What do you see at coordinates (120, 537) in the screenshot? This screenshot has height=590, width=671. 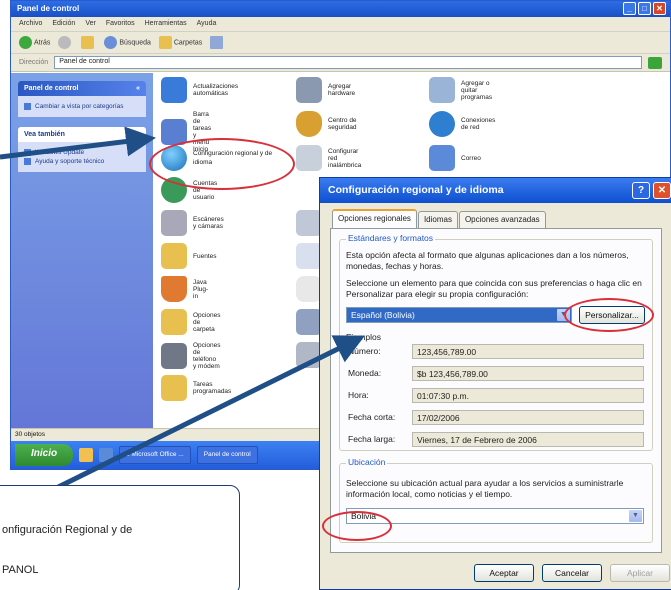 I see `callout-box: onfiguración Regional y de PANOL` at bounding box center [120, 537].